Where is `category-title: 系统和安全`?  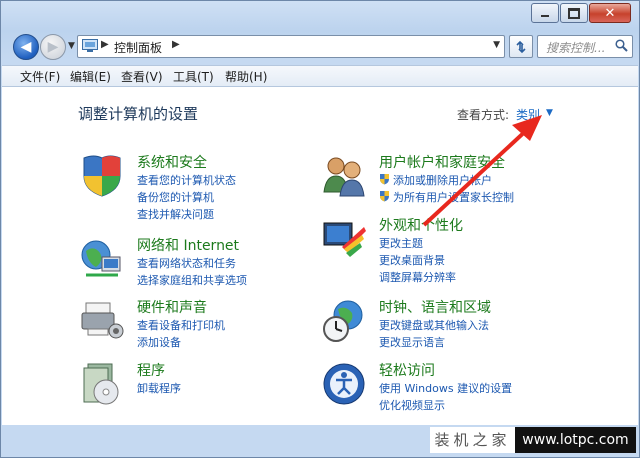
category-title: 系统和安全 is located at coordinates (172, 162).